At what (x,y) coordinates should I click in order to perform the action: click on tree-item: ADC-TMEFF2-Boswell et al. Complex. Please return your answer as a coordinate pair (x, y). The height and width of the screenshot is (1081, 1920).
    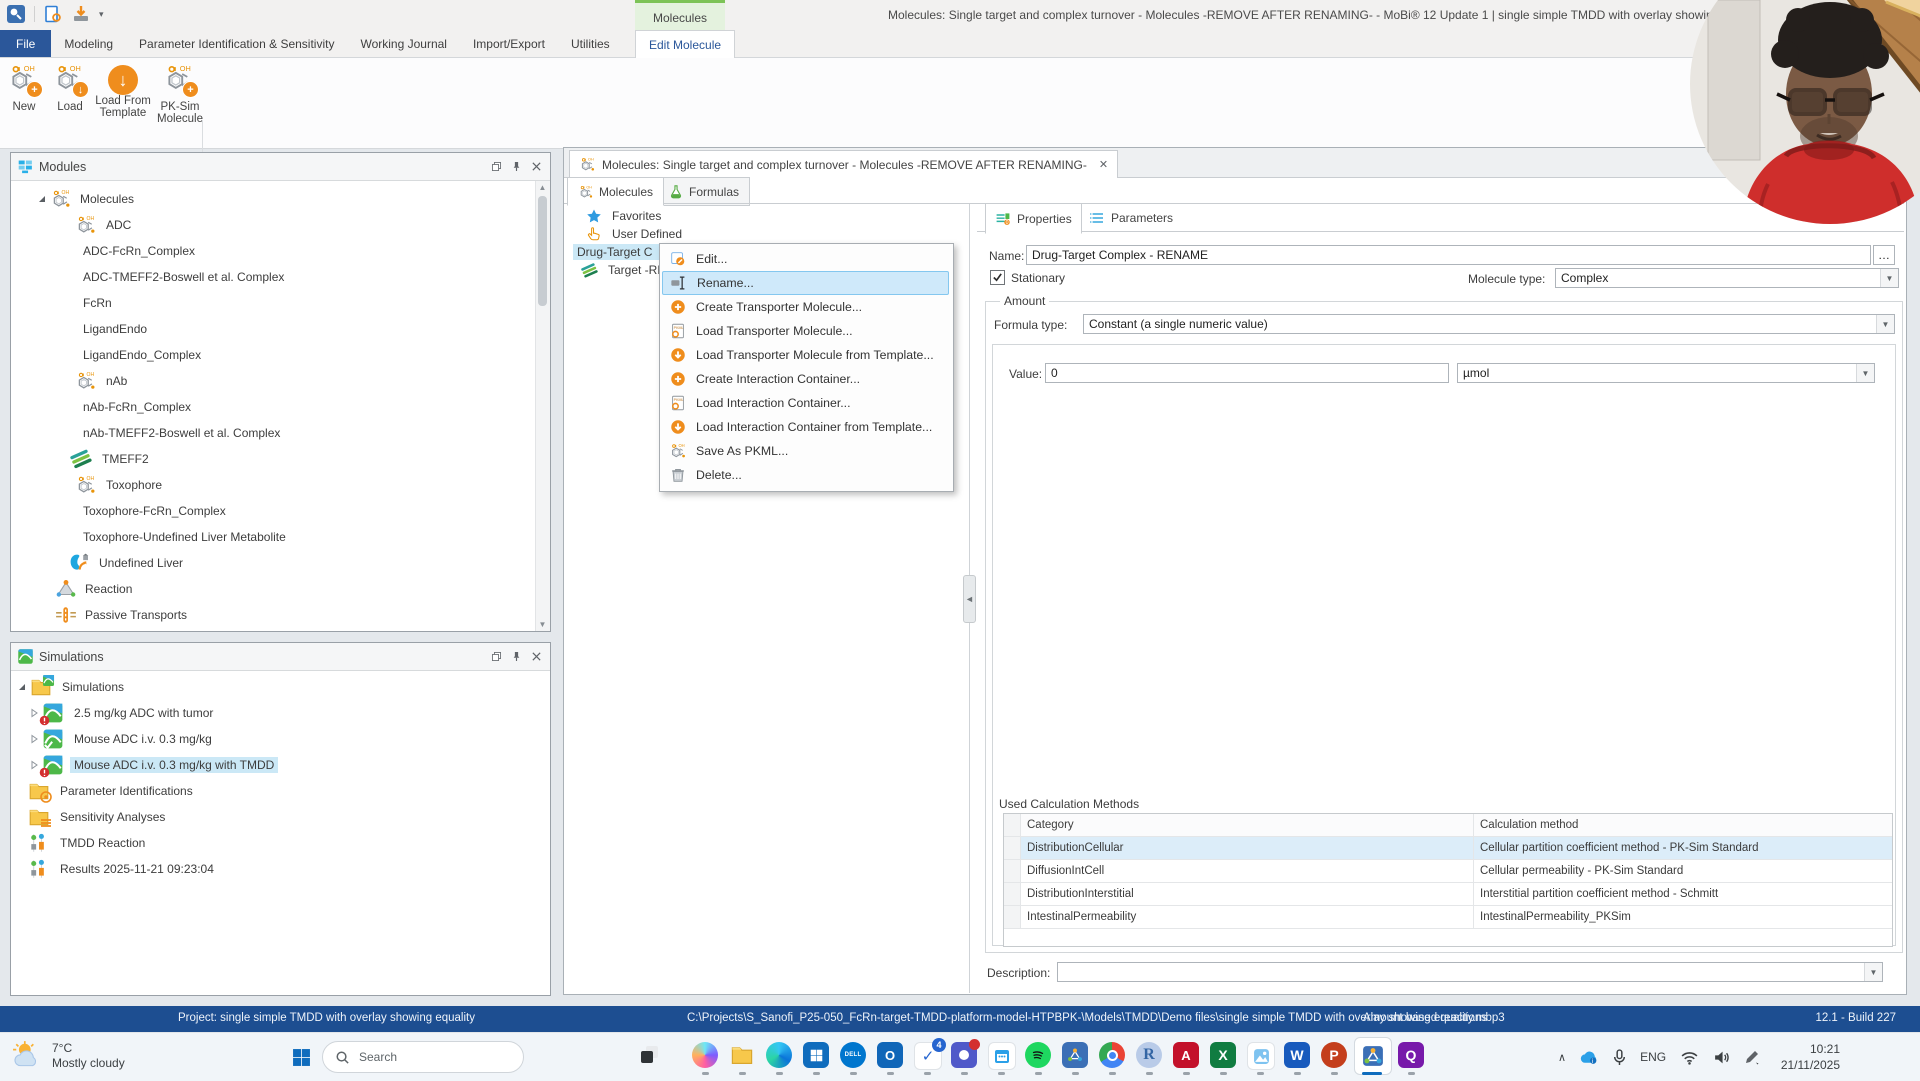
    Looking at the image, I should click on (149, 277).